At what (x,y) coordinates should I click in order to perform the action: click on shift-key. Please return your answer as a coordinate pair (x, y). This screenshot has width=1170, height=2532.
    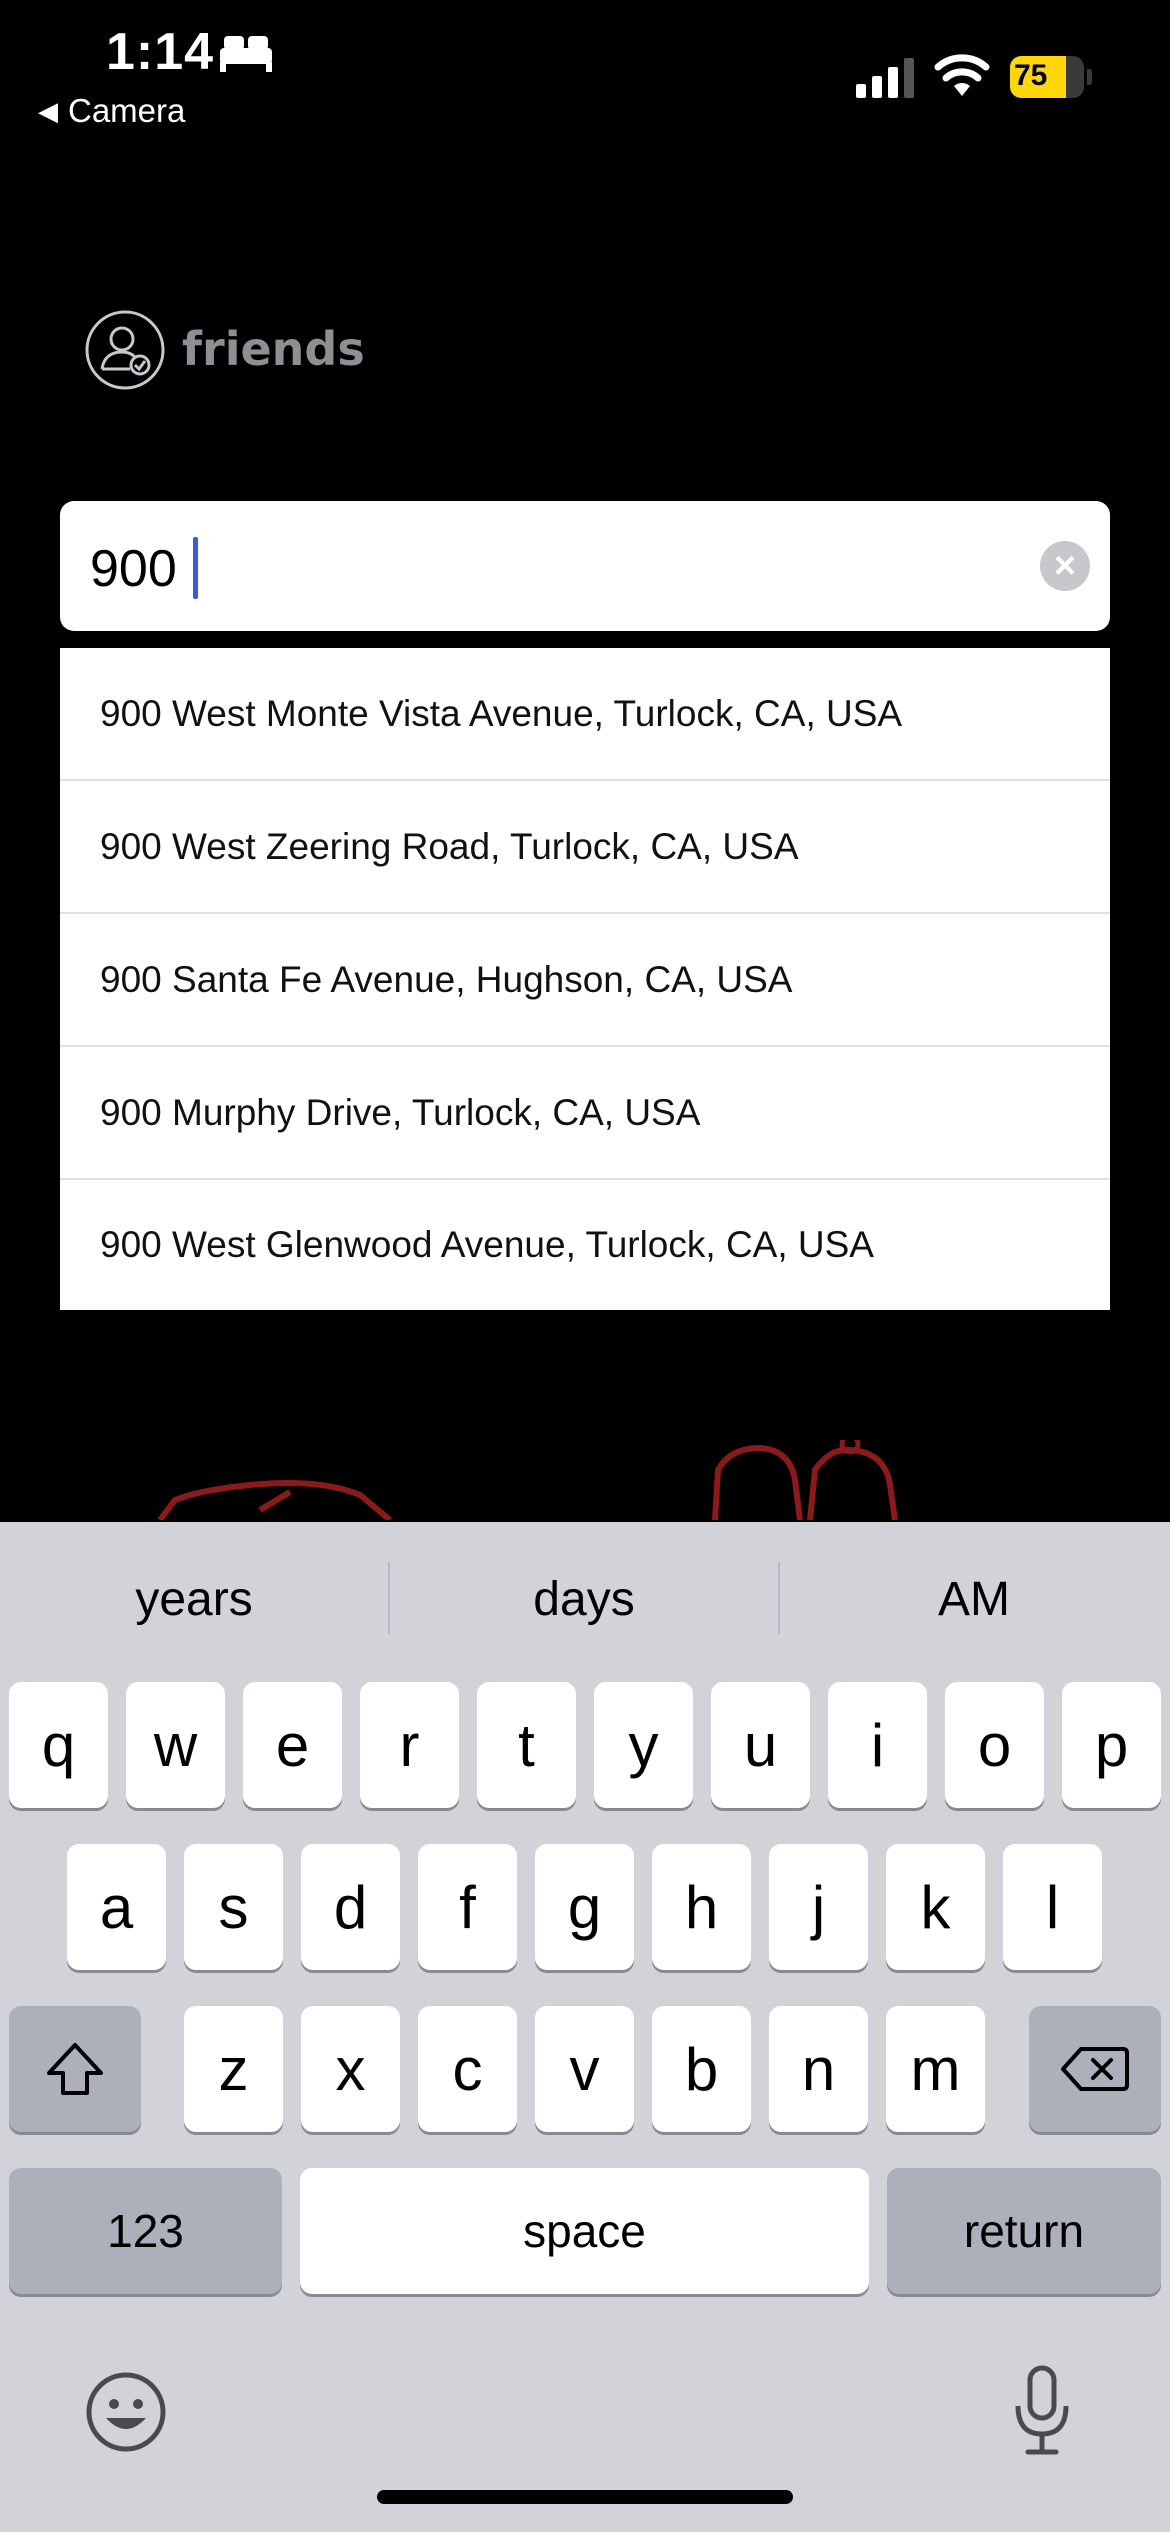
    Looking at the image, I should click on (75, 2069).